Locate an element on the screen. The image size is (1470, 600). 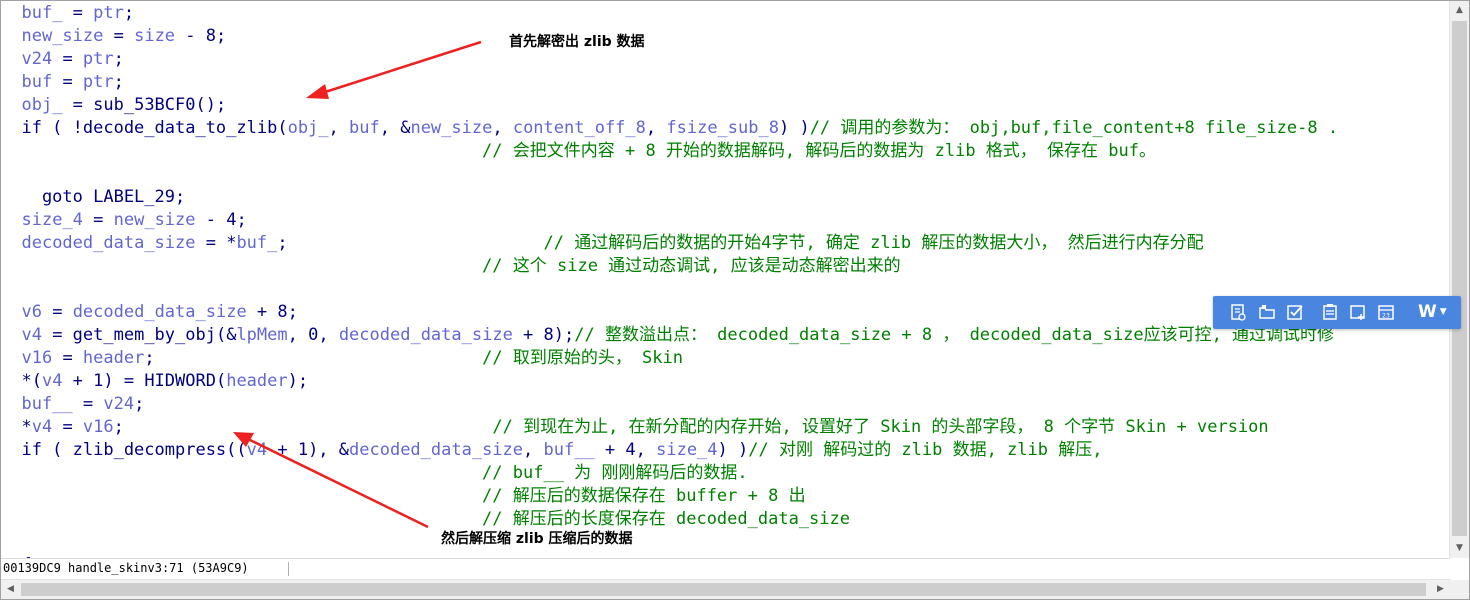
code-token: , 0, is located at coordinates (313, 335).